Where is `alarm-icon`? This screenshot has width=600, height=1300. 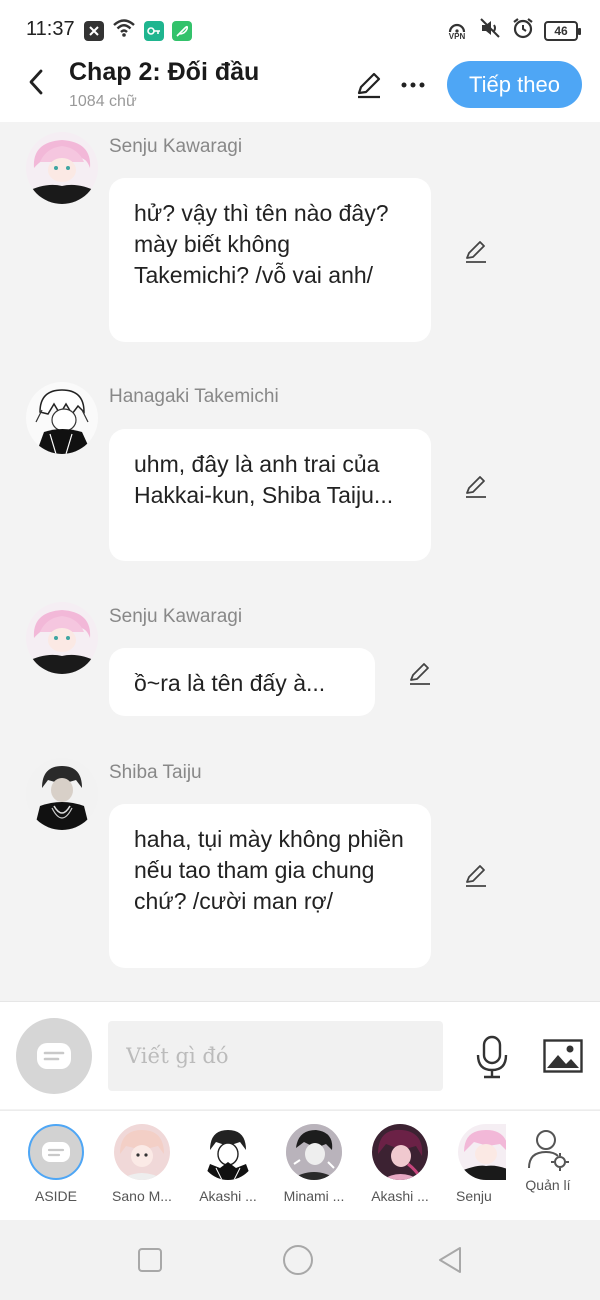 alarm-icon is located at coordinates (523, 30).